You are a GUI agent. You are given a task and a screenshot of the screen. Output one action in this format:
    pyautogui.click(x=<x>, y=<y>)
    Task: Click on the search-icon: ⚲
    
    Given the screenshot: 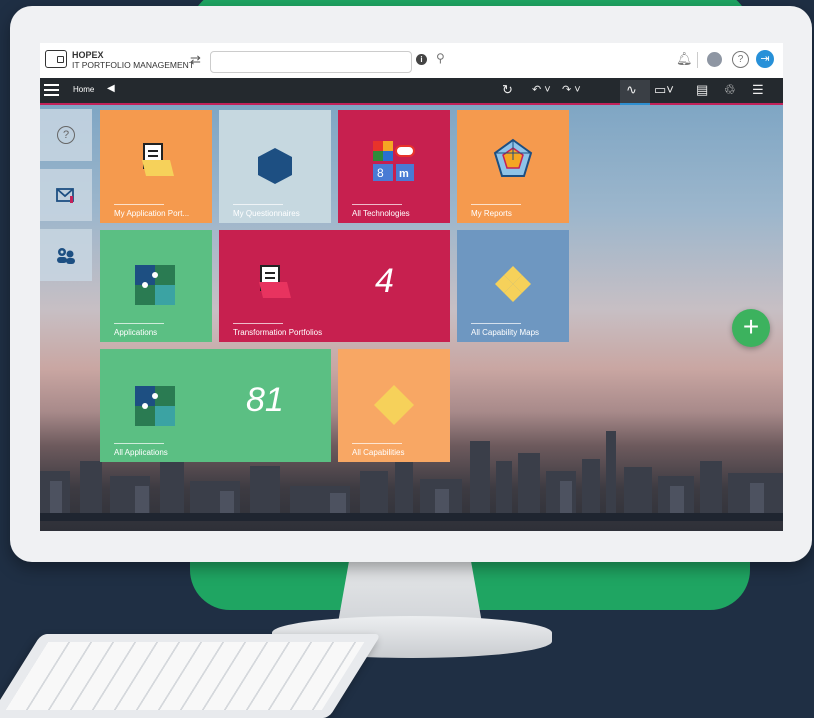 What is the action you would take?
    pyautogui.click(x=440, y=58)
    